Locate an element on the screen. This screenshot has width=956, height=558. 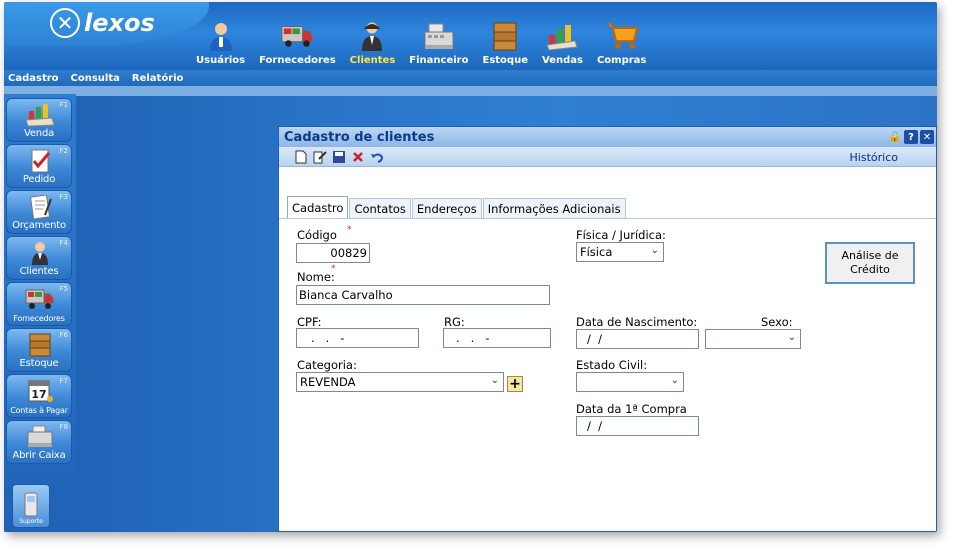
cpf-label: CPF: is located at coordinates (309, 322).